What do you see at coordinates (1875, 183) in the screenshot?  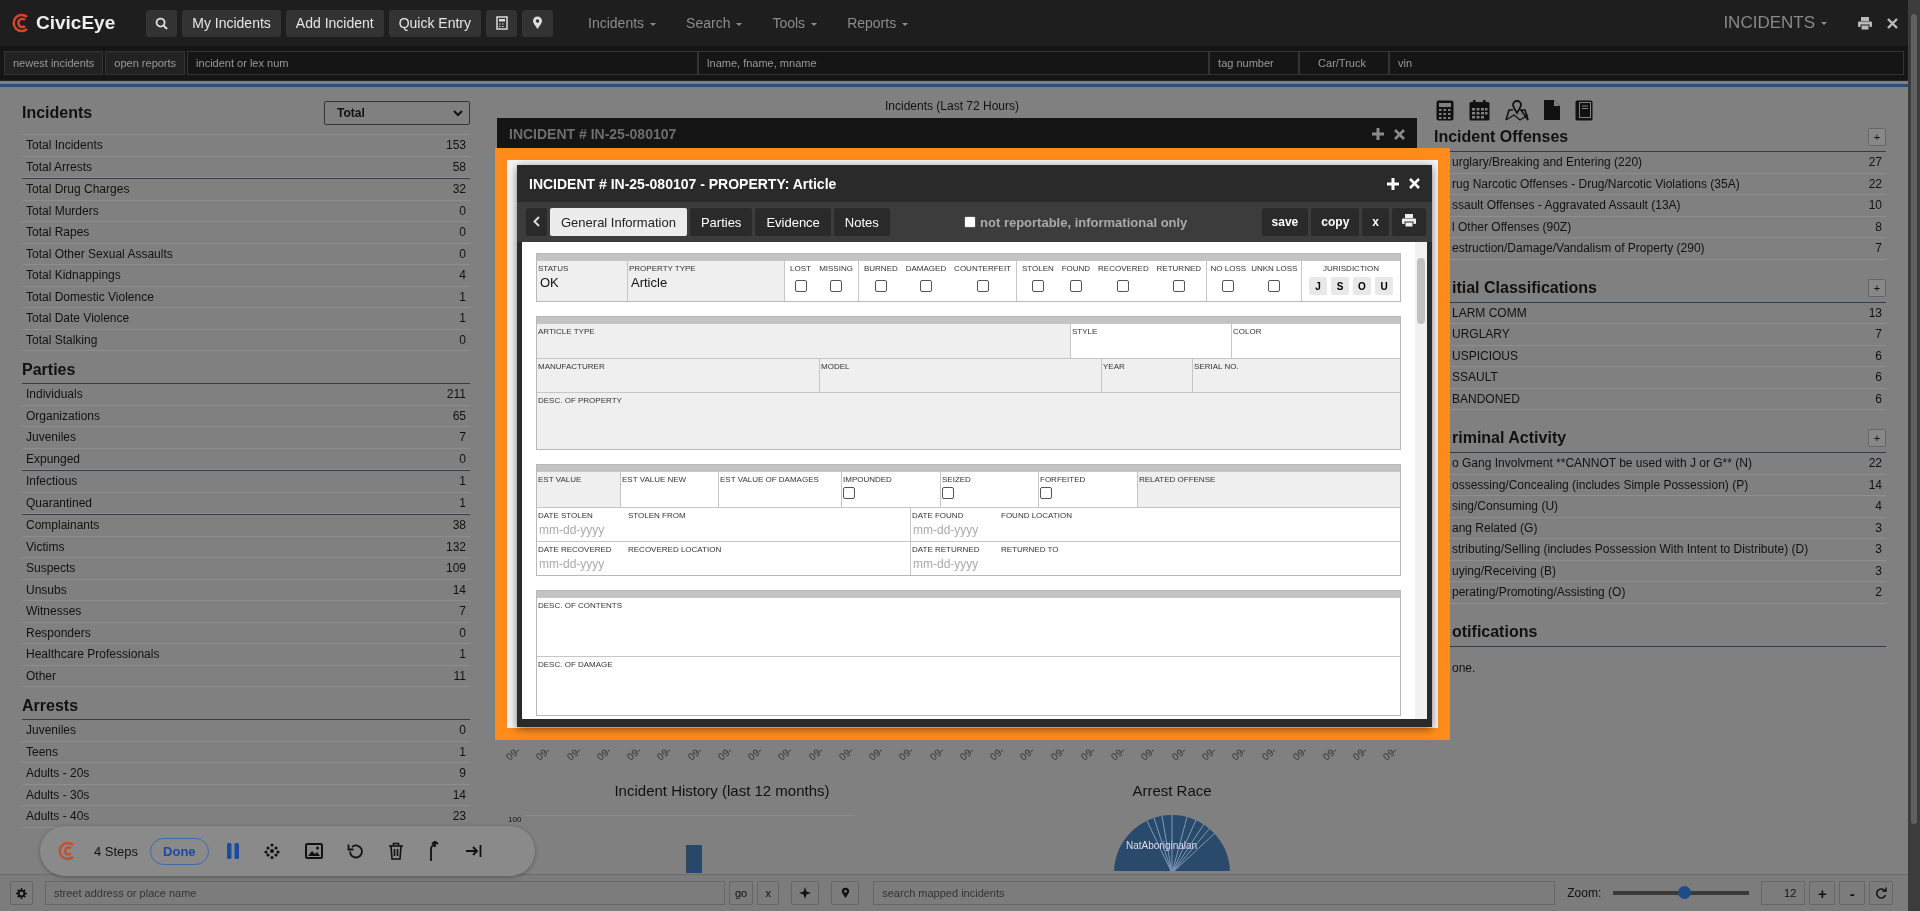 I see `stat-count: 22` at bounding box center [1875, 183].